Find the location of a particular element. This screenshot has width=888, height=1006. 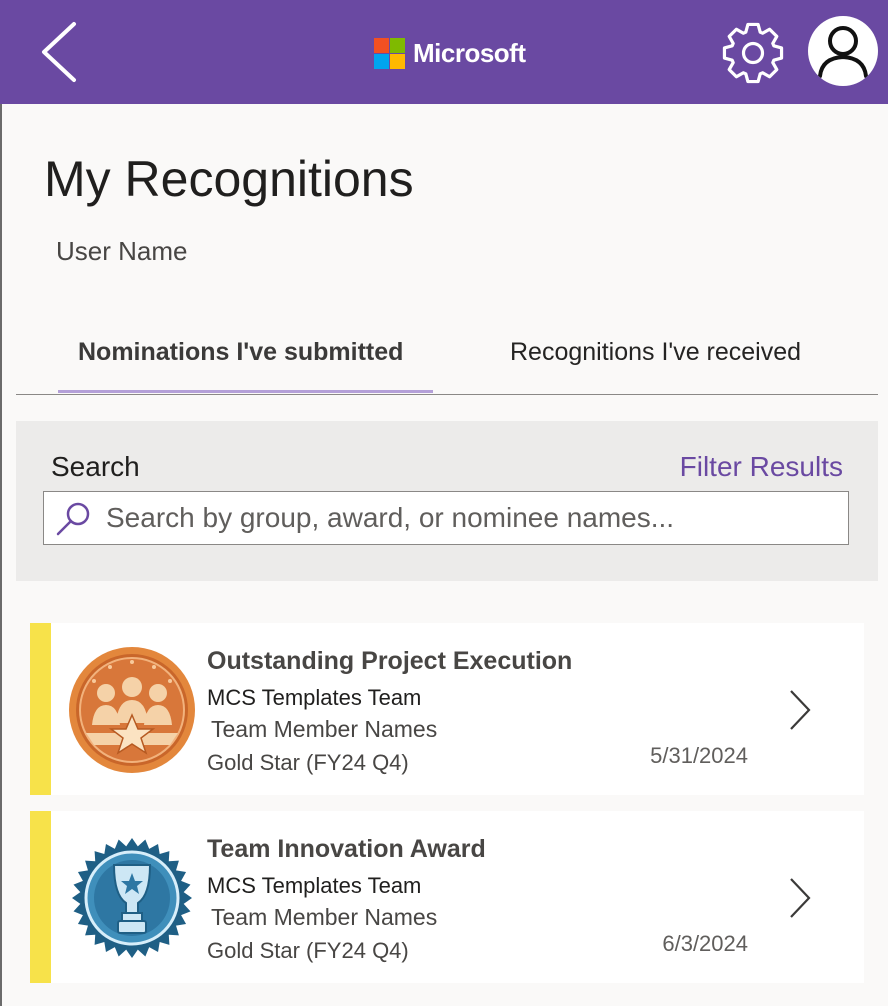

filter-results-link: Filter Results is located at coordinates (761, 467).